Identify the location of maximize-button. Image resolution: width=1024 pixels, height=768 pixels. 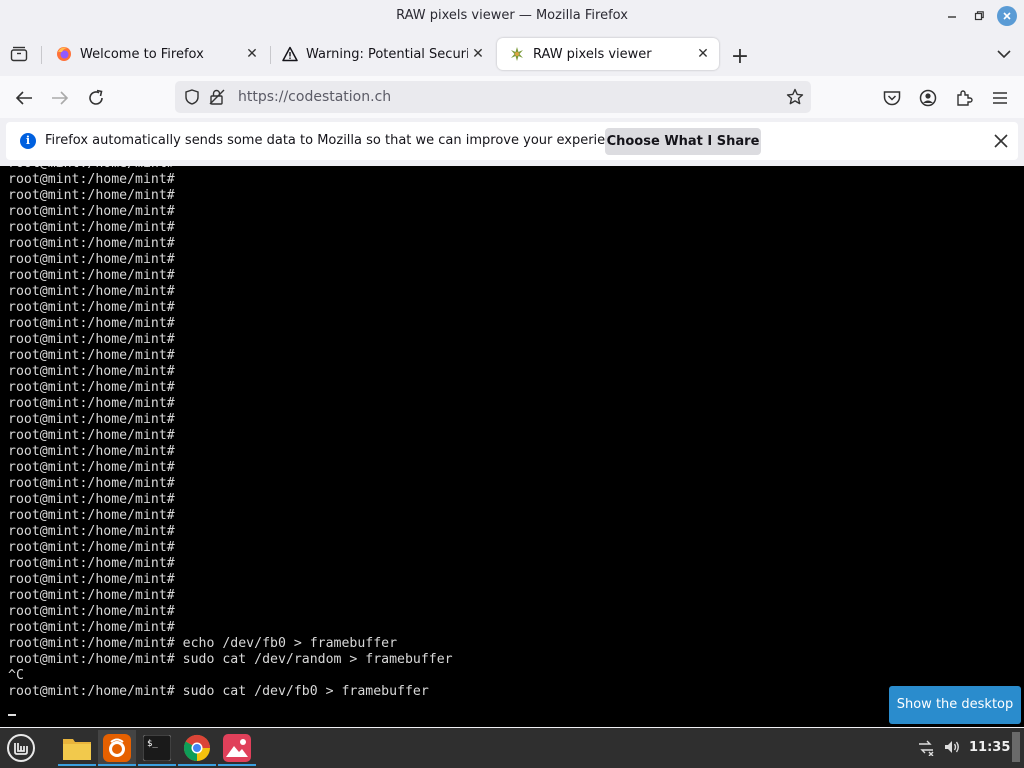
(979, 16).